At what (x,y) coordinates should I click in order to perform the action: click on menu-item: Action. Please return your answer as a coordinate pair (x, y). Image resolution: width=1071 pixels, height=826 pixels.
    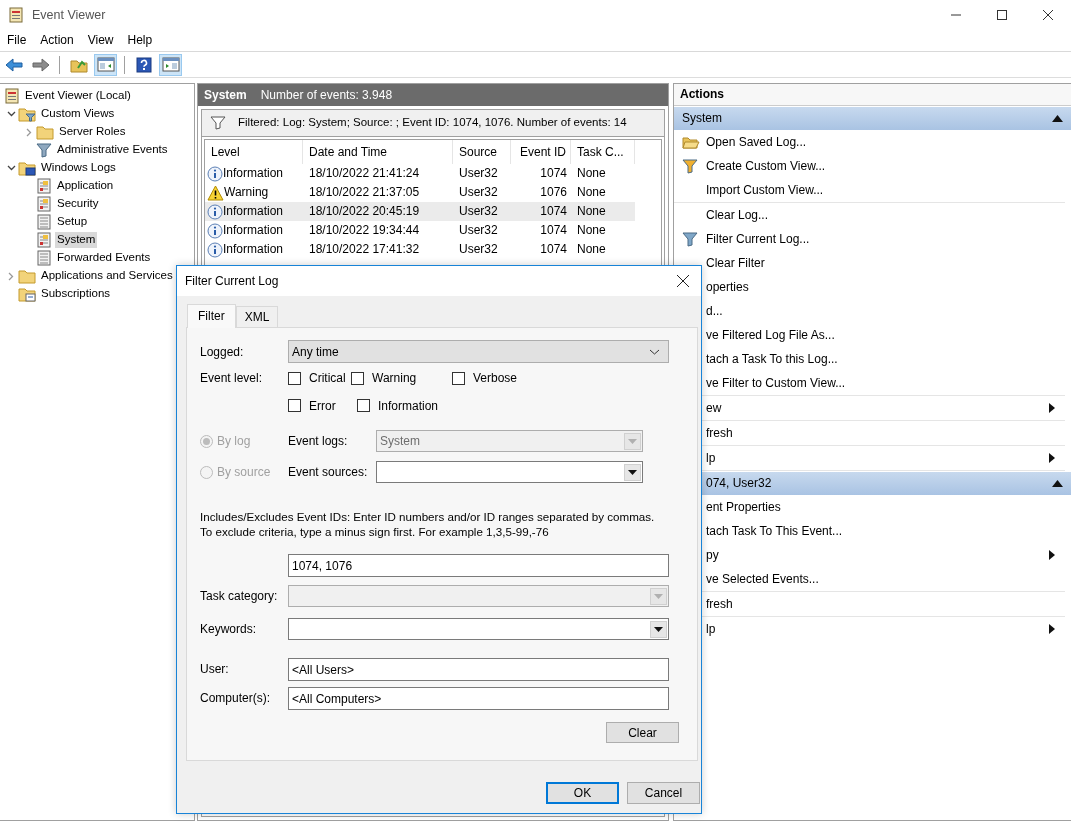
    Looking at the image, I should click on (57, 40).